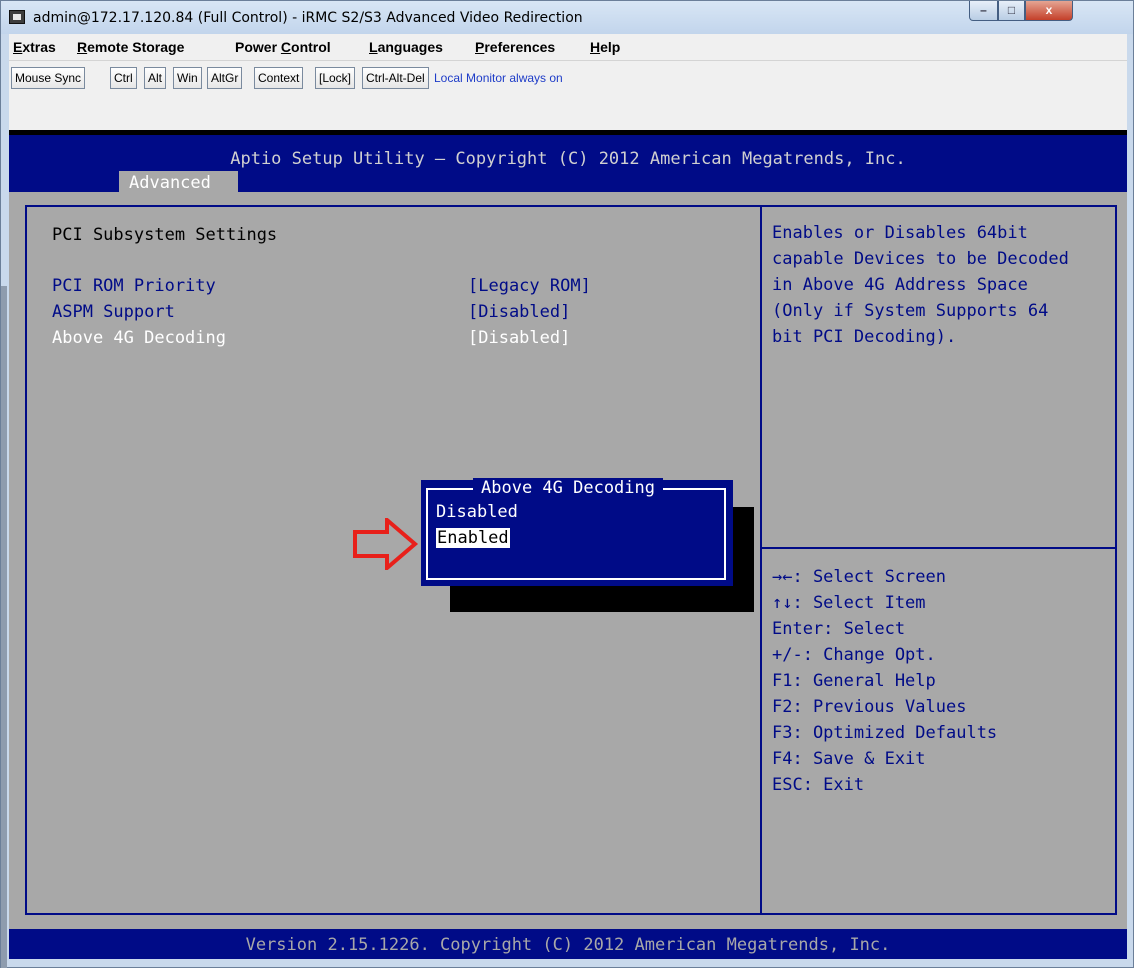 The width and height of the screenshot is (1134, 968). What do you see at coordinates (335, 78) in the screenshot?
I see `lock-button: [Lock]` at bounding box center [335, 78].